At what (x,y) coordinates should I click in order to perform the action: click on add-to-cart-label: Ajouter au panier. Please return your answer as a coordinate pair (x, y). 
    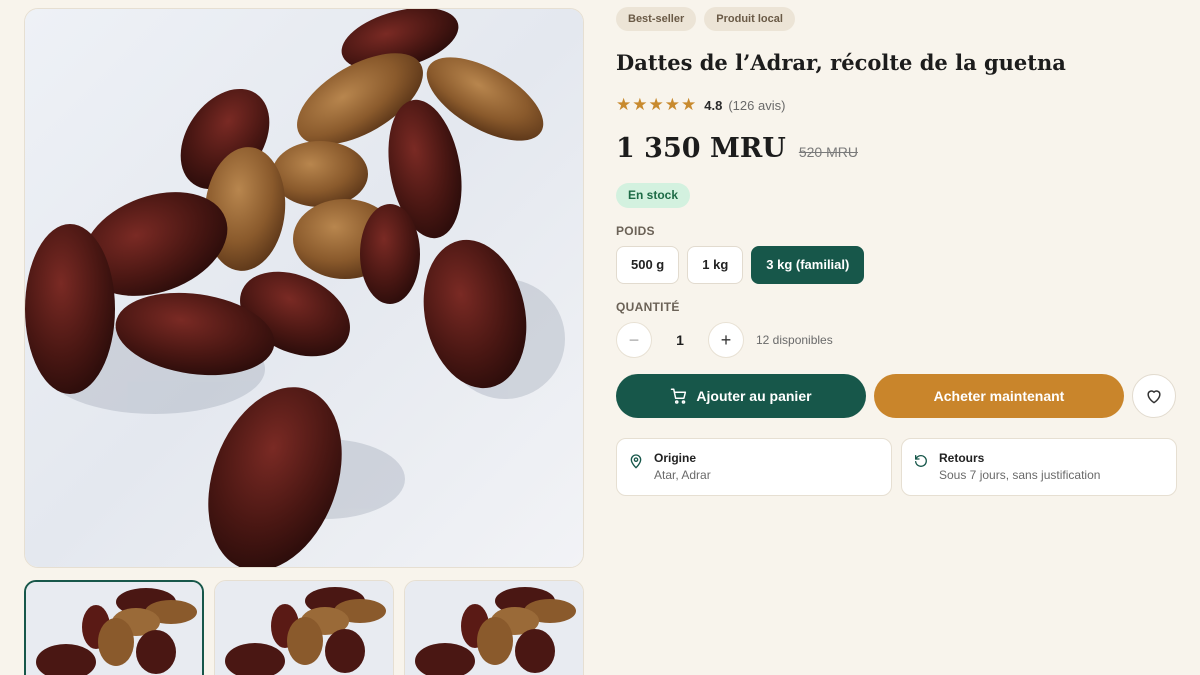
    Looking at the image, I should click on (754, 396).